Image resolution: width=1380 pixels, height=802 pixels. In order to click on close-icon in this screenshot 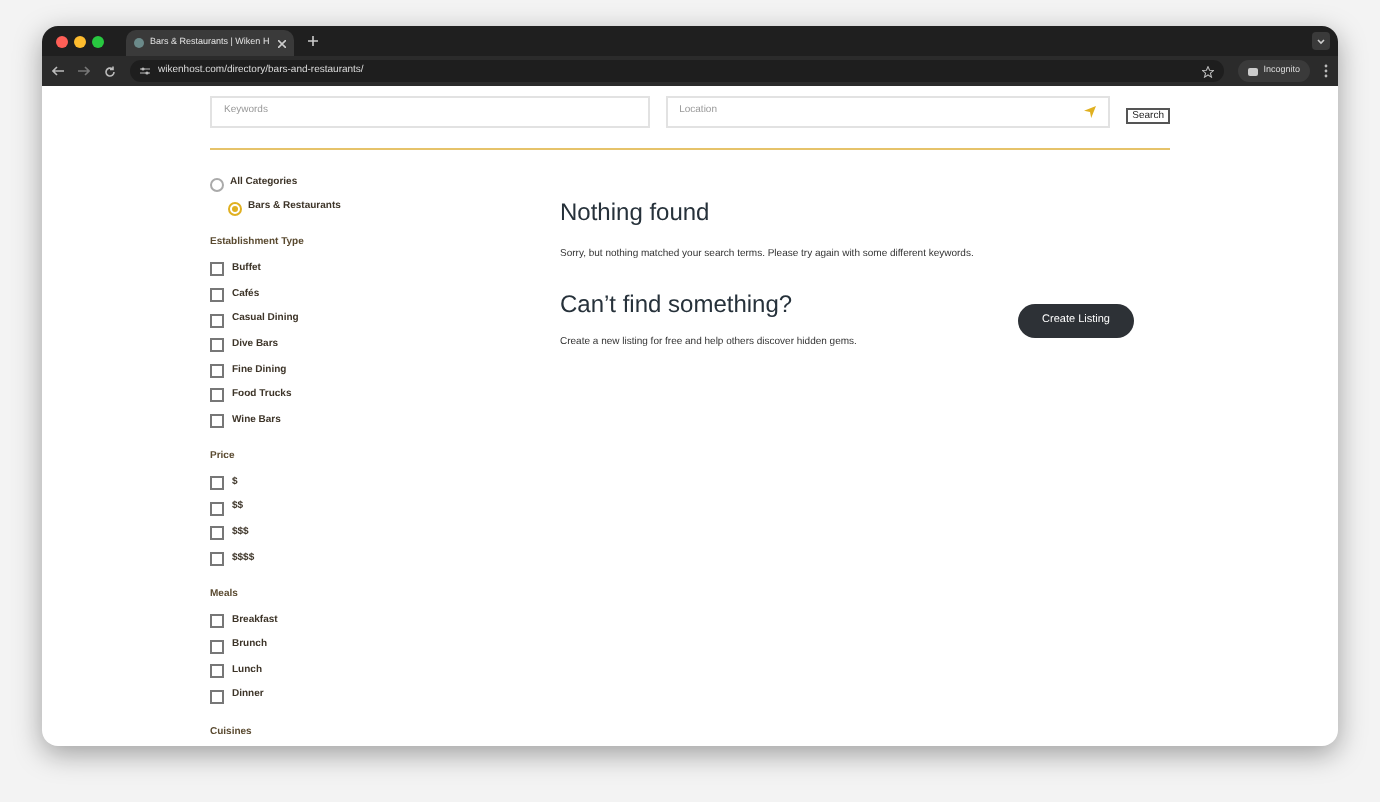, I will do `click(282, 43)`.